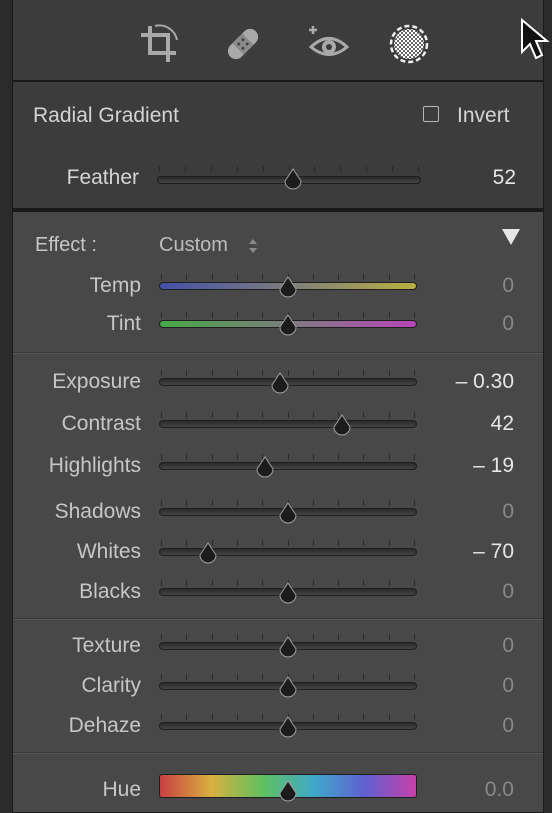 Image resolution: width=552 pixels, height=813 pixels. I want to click on contrast-value: 42, so click(502, 423).